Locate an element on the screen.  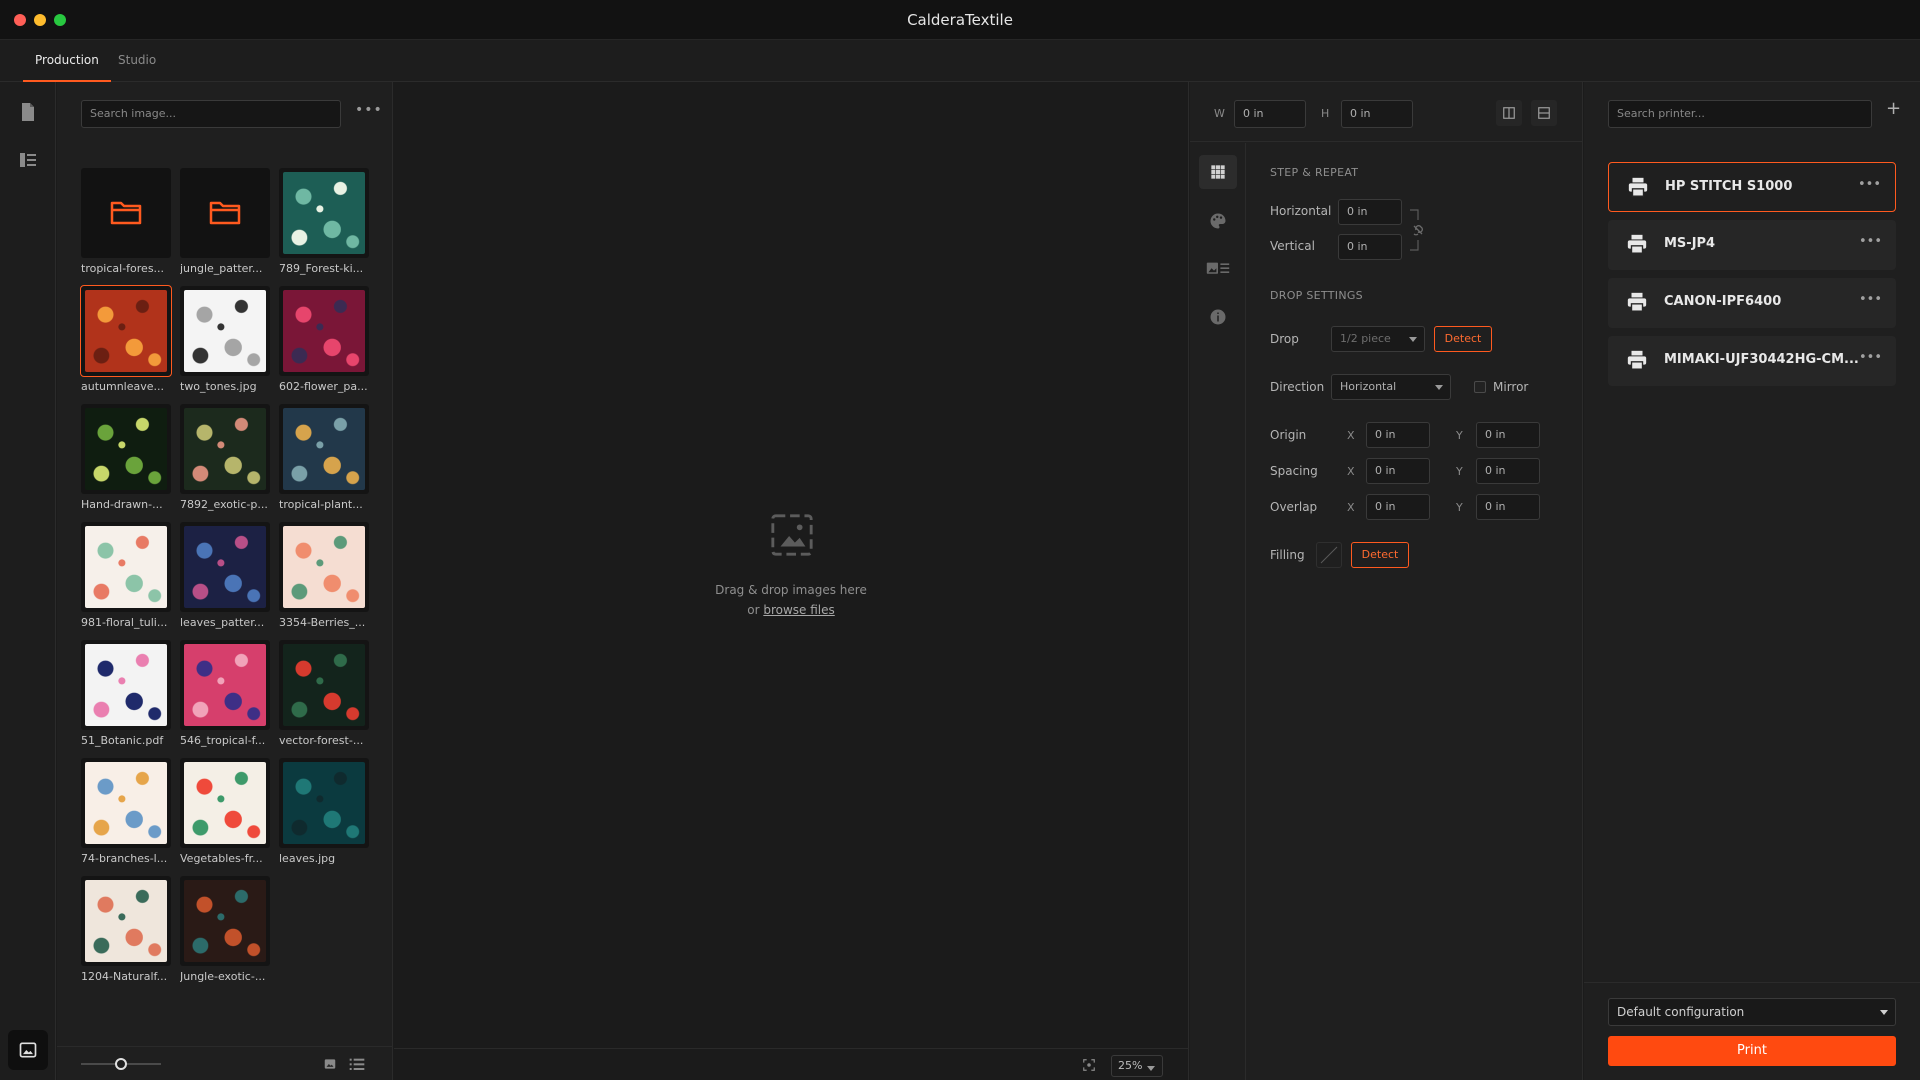
slider-handle is located at coordinates (121, 1064).